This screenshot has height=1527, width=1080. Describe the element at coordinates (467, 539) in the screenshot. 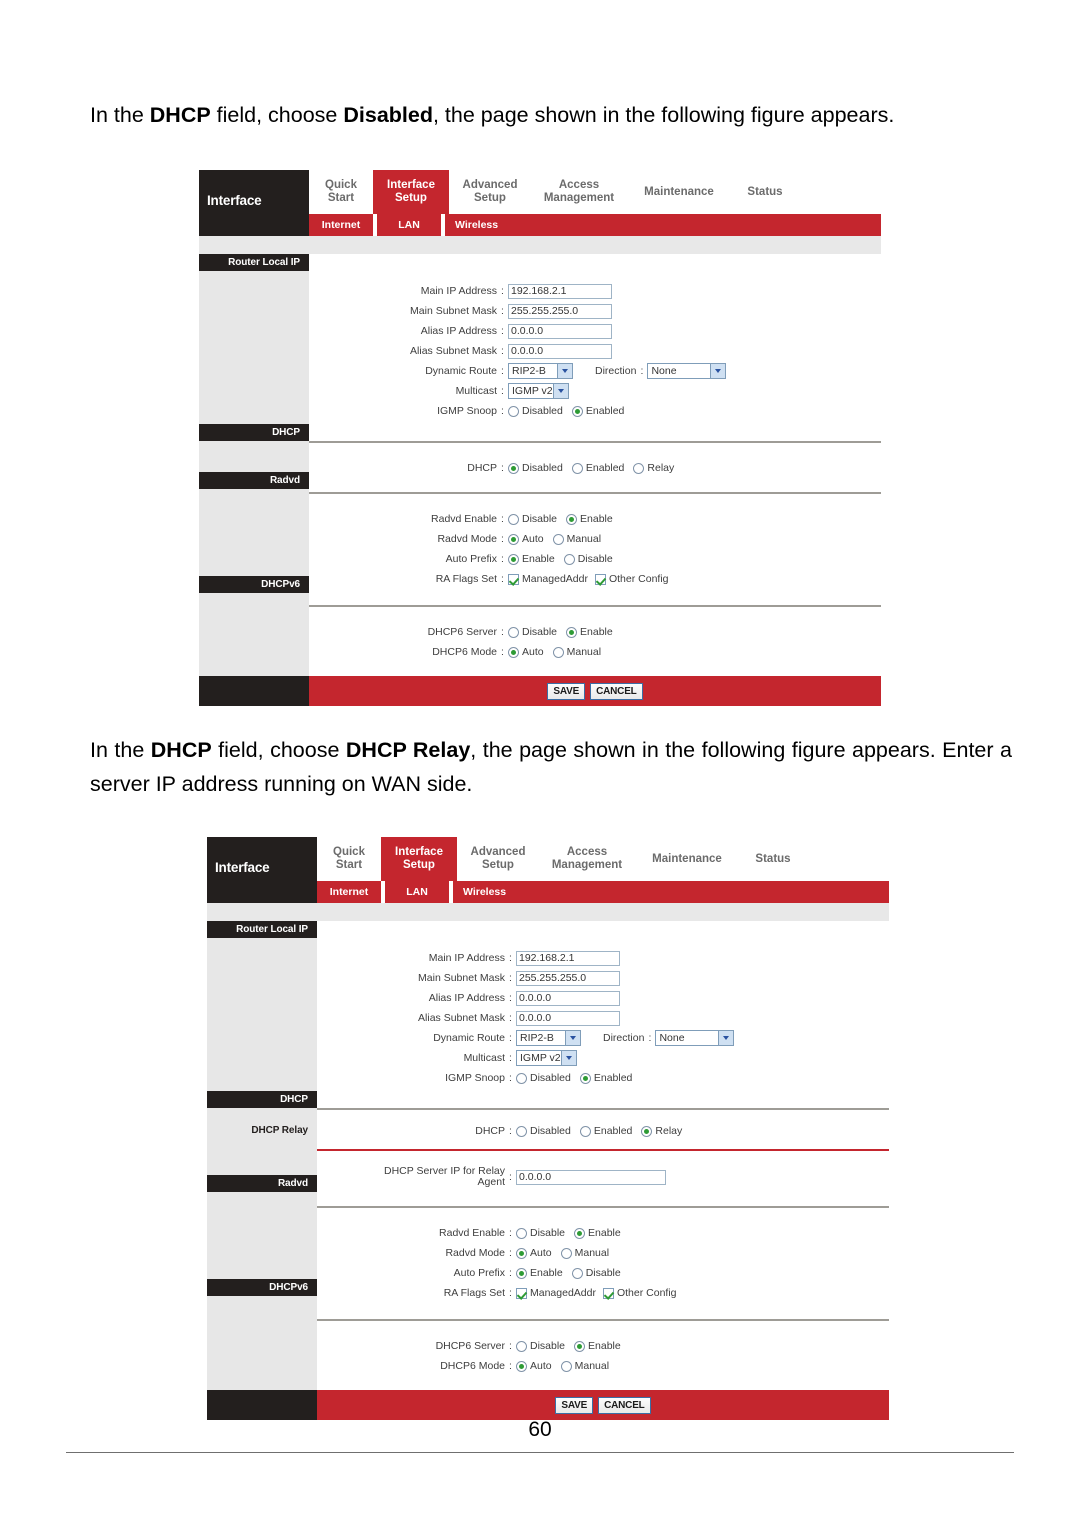

I see `label-radvd-mode: Radvd Mode` at that location.